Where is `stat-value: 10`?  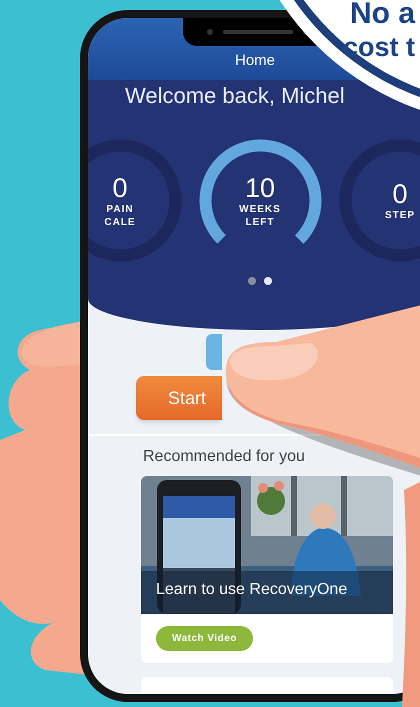 stat-value: 10 is located at coordinates (260, 187).